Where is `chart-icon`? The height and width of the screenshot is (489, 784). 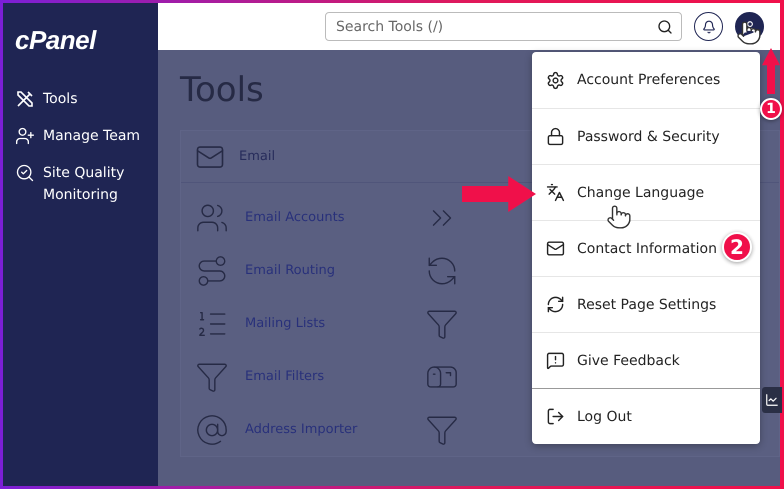 chart-icon is located at coordinates (772, 400).